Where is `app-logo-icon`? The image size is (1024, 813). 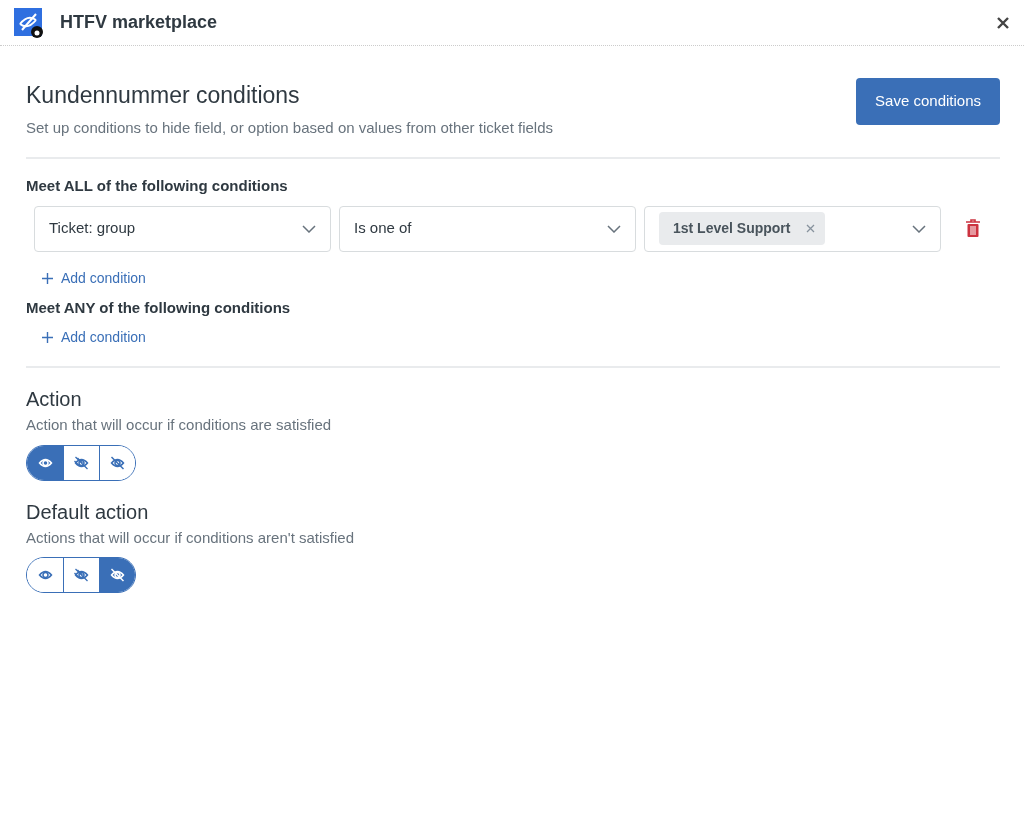 app-logo-icon is located at coordinates (29, 22).